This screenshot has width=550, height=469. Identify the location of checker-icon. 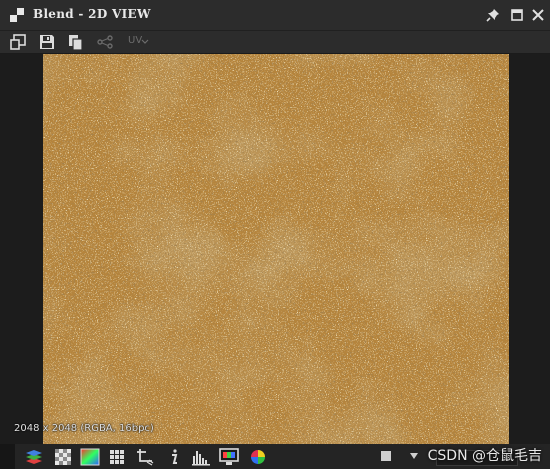
(17, 15).